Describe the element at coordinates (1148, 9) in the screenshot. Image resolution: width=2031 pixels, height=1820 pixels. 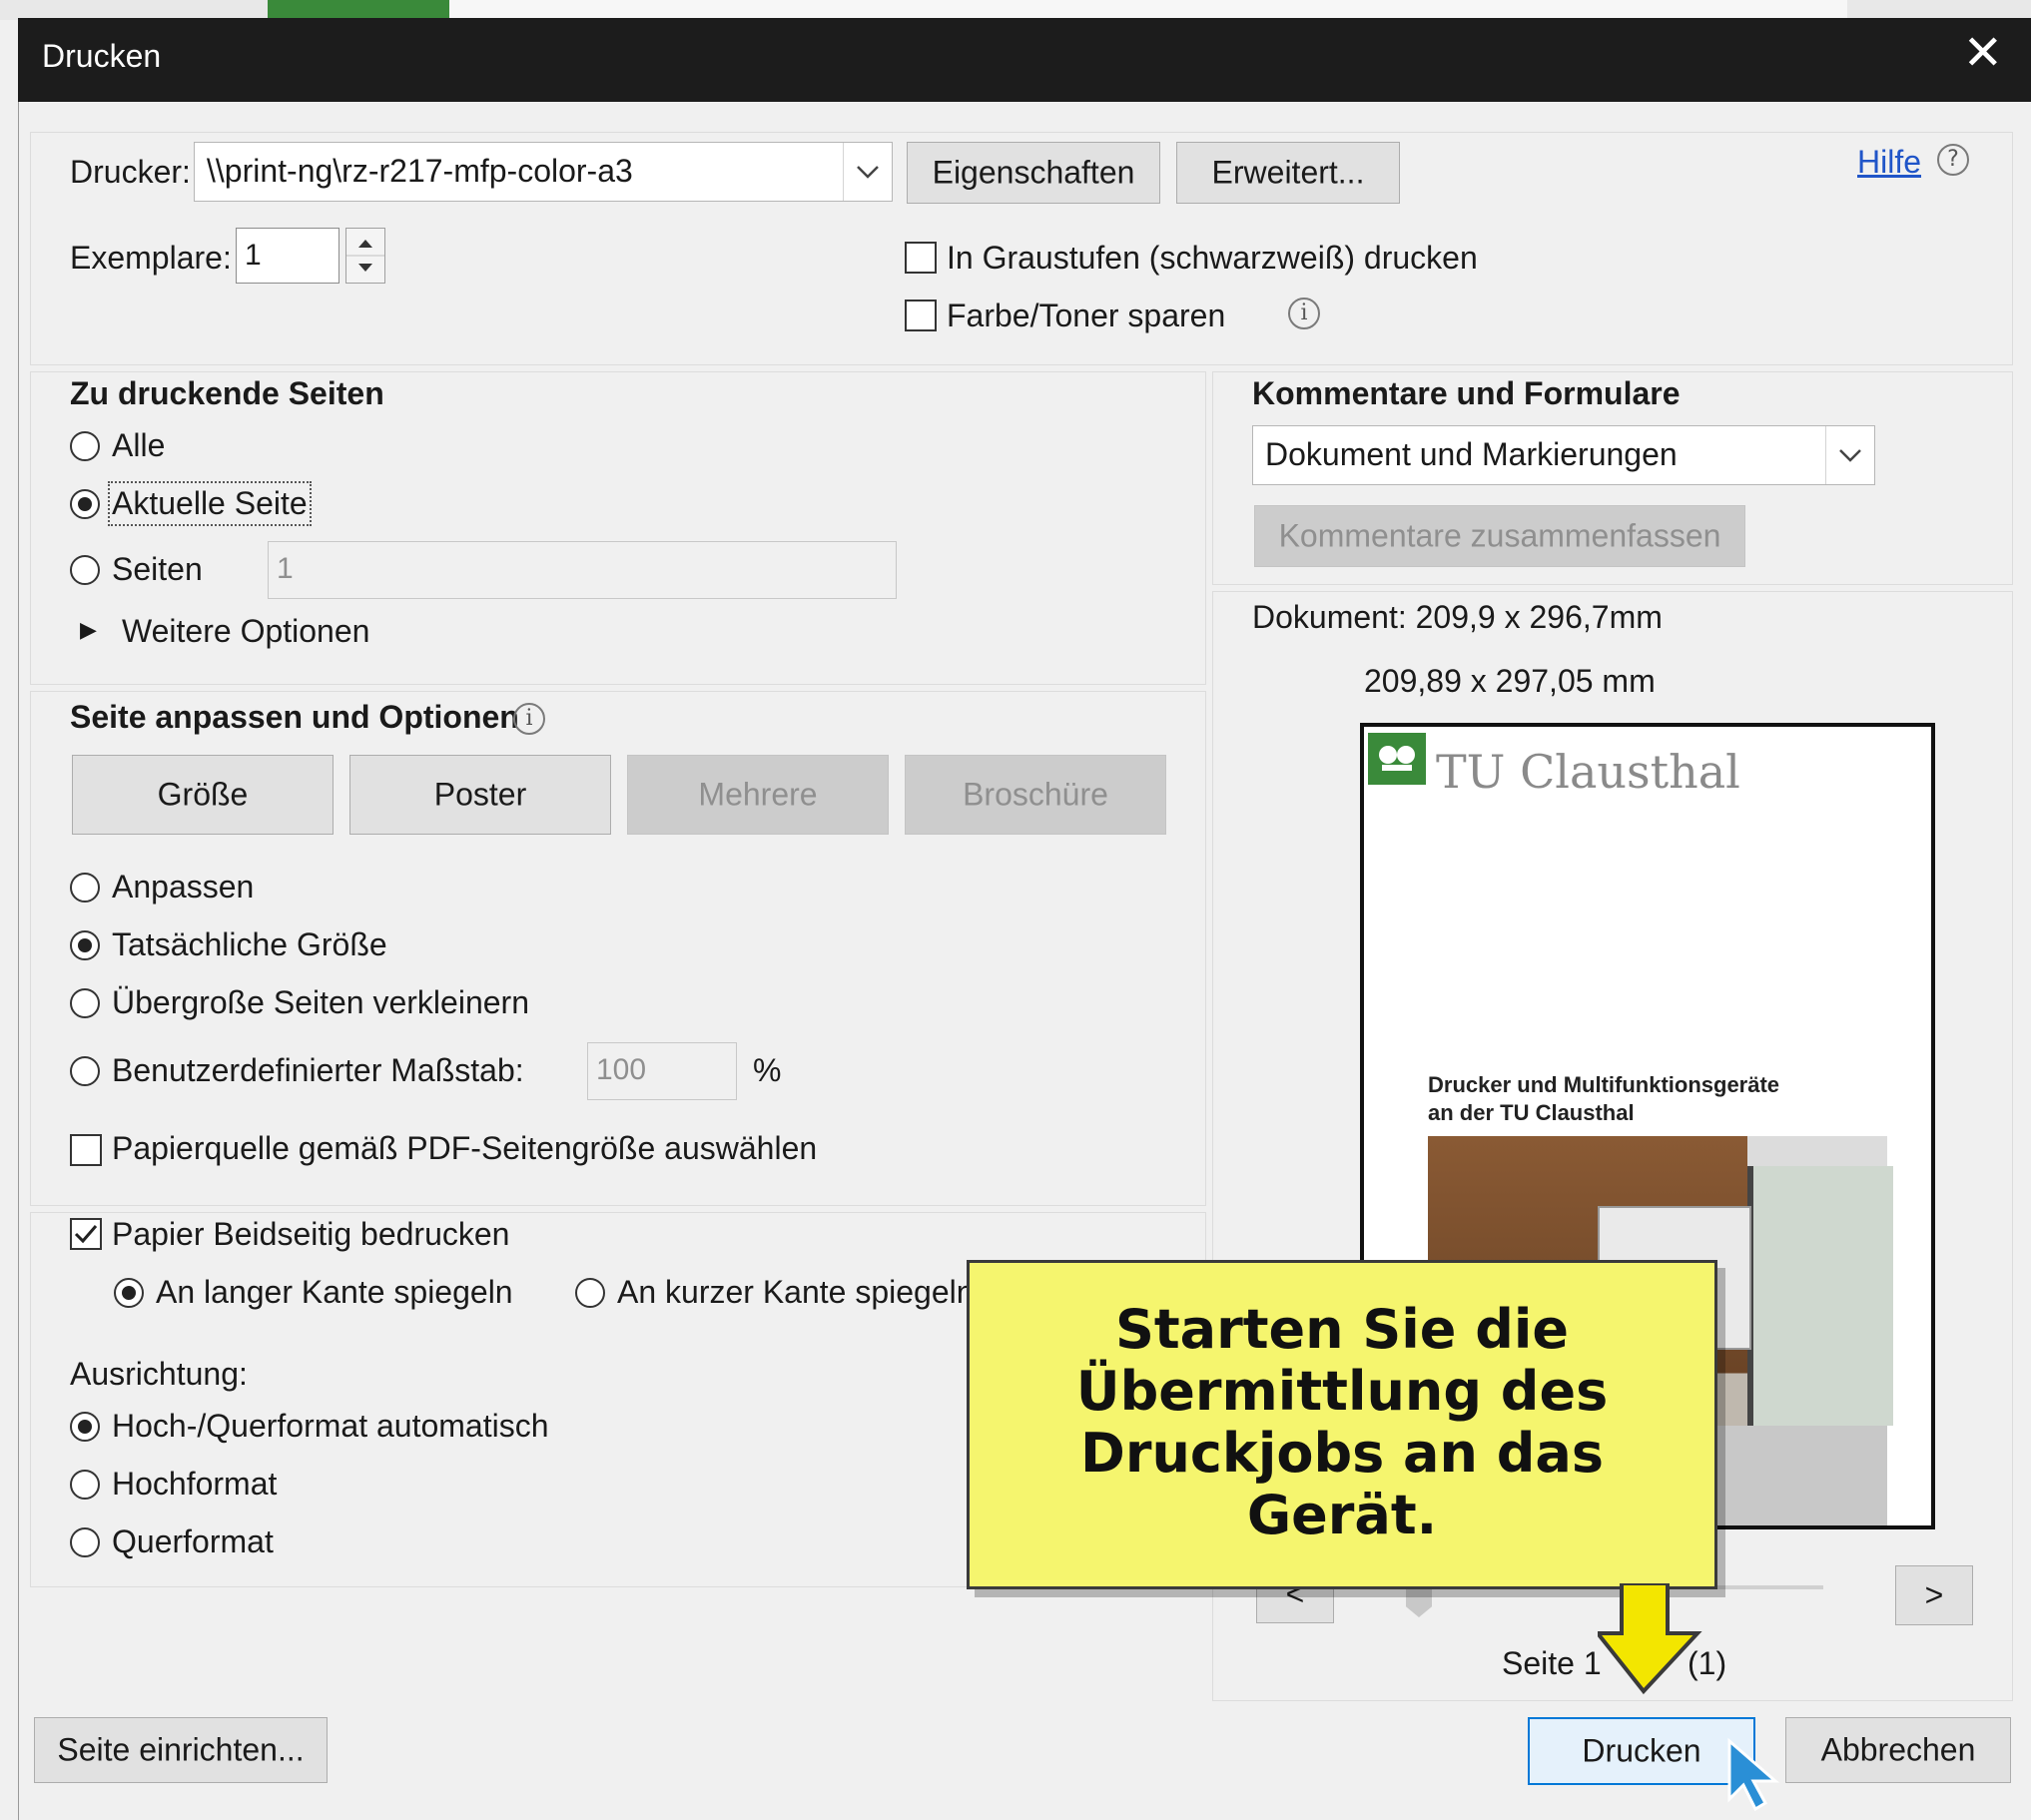
I see `background-app-bar` at that location.